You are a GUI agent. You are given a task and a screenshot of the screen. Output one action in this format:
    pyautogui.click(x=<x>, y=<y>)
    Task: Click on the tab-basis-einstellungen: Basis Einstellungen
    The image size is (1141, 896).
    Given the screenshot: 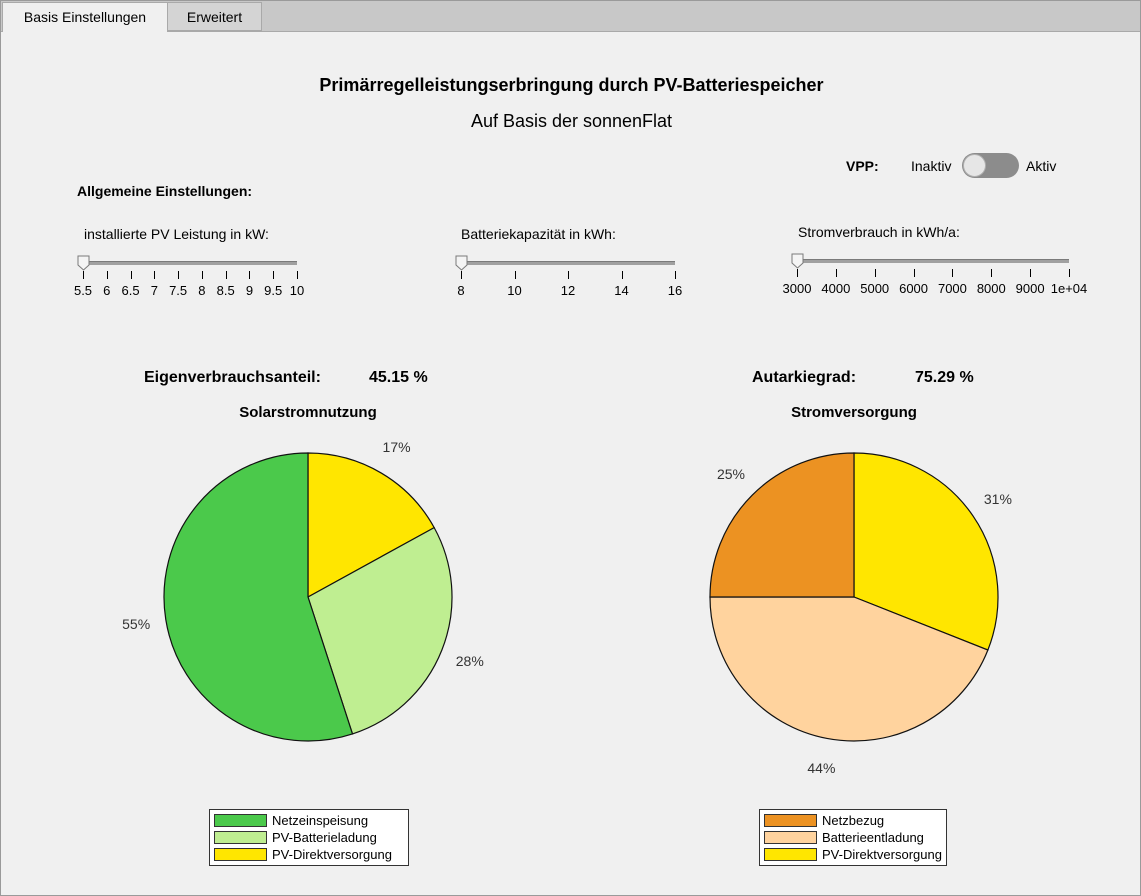 What is the action you would take?
    pyautogui.click(x=85, y=17)
    